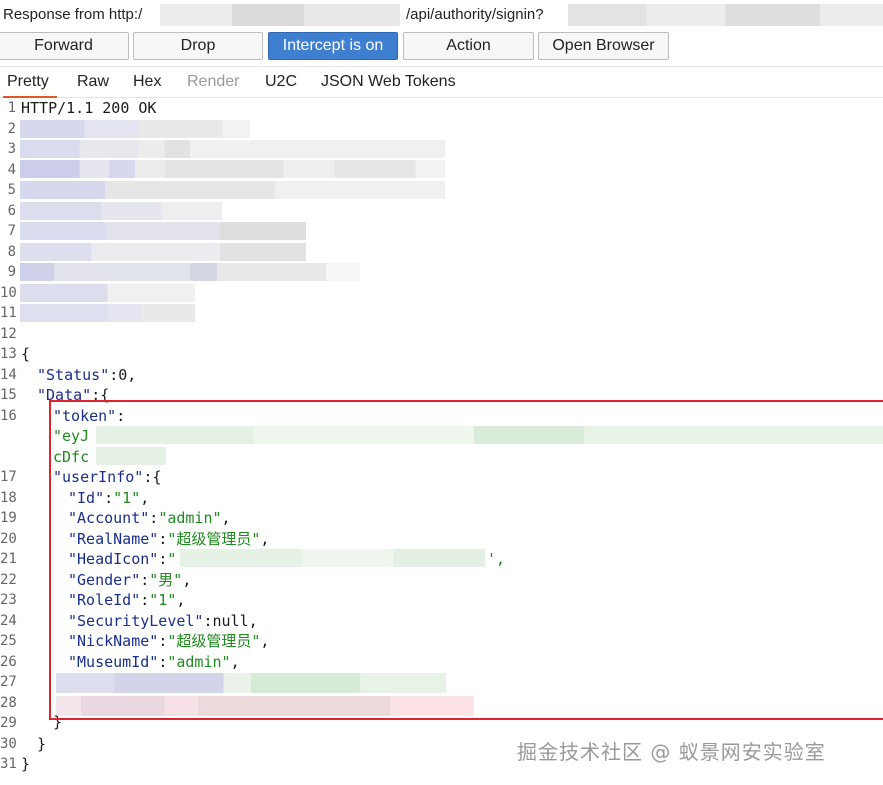 The image size is (883, 785). I want to click on line-number: 18, so click(8, 497).